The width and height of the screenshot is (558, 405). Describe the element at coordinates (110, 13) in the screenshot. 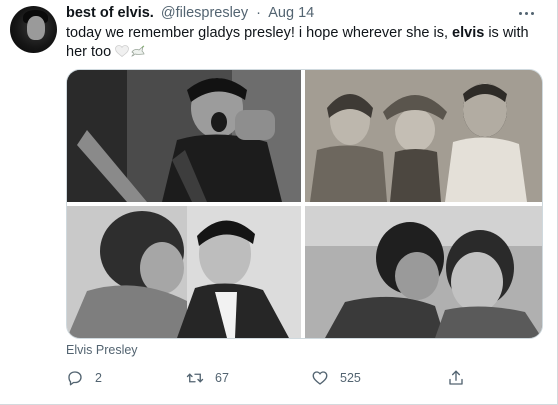

I see `author-name: best of elvis.` at that location.